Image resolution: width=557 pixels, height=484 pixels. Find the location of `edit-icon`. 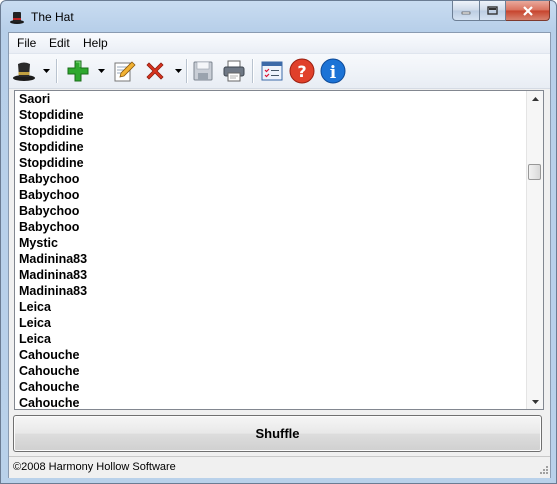

edit-icon is located at coordinates (125, 71).